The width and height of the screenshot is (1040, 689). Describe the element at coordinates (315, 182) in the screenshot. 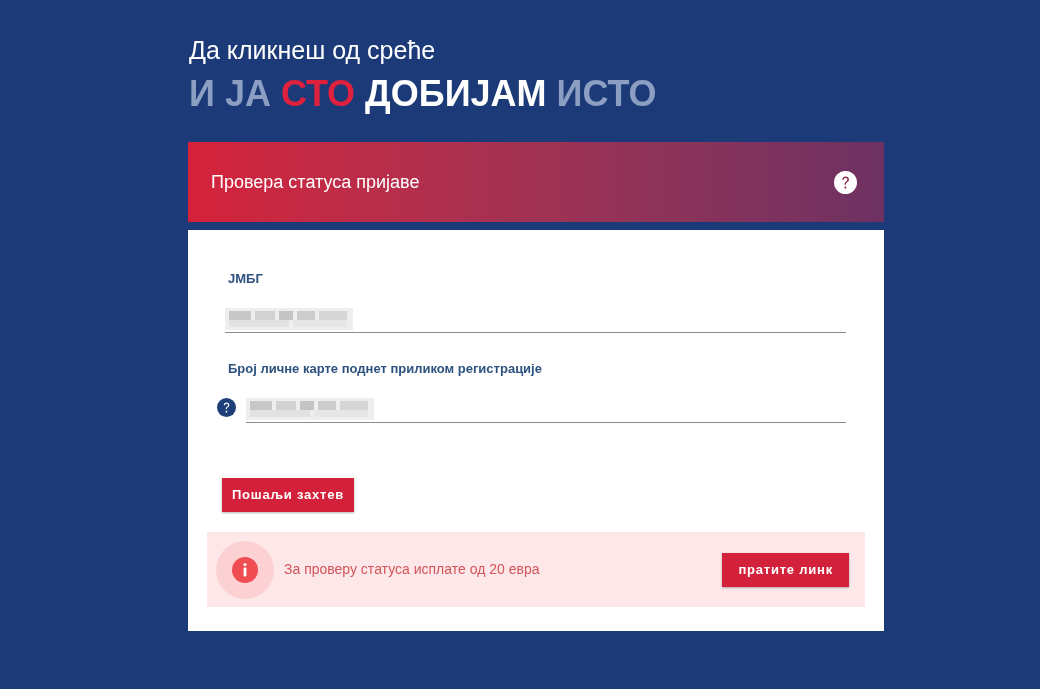

I see `panel-title: Провера статуса пријаве` at that location.